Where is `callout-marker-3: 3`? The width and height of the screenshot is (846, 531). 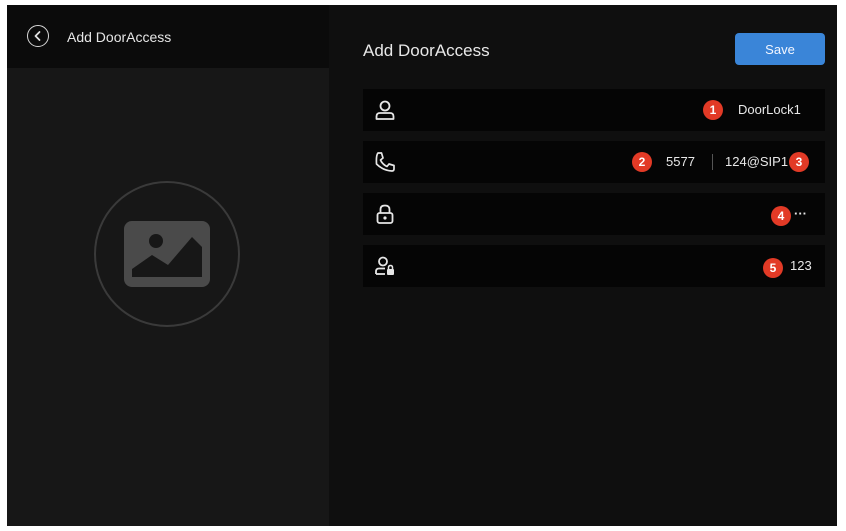 callout-marker-3: 3 is located at coordinates (799, 162).